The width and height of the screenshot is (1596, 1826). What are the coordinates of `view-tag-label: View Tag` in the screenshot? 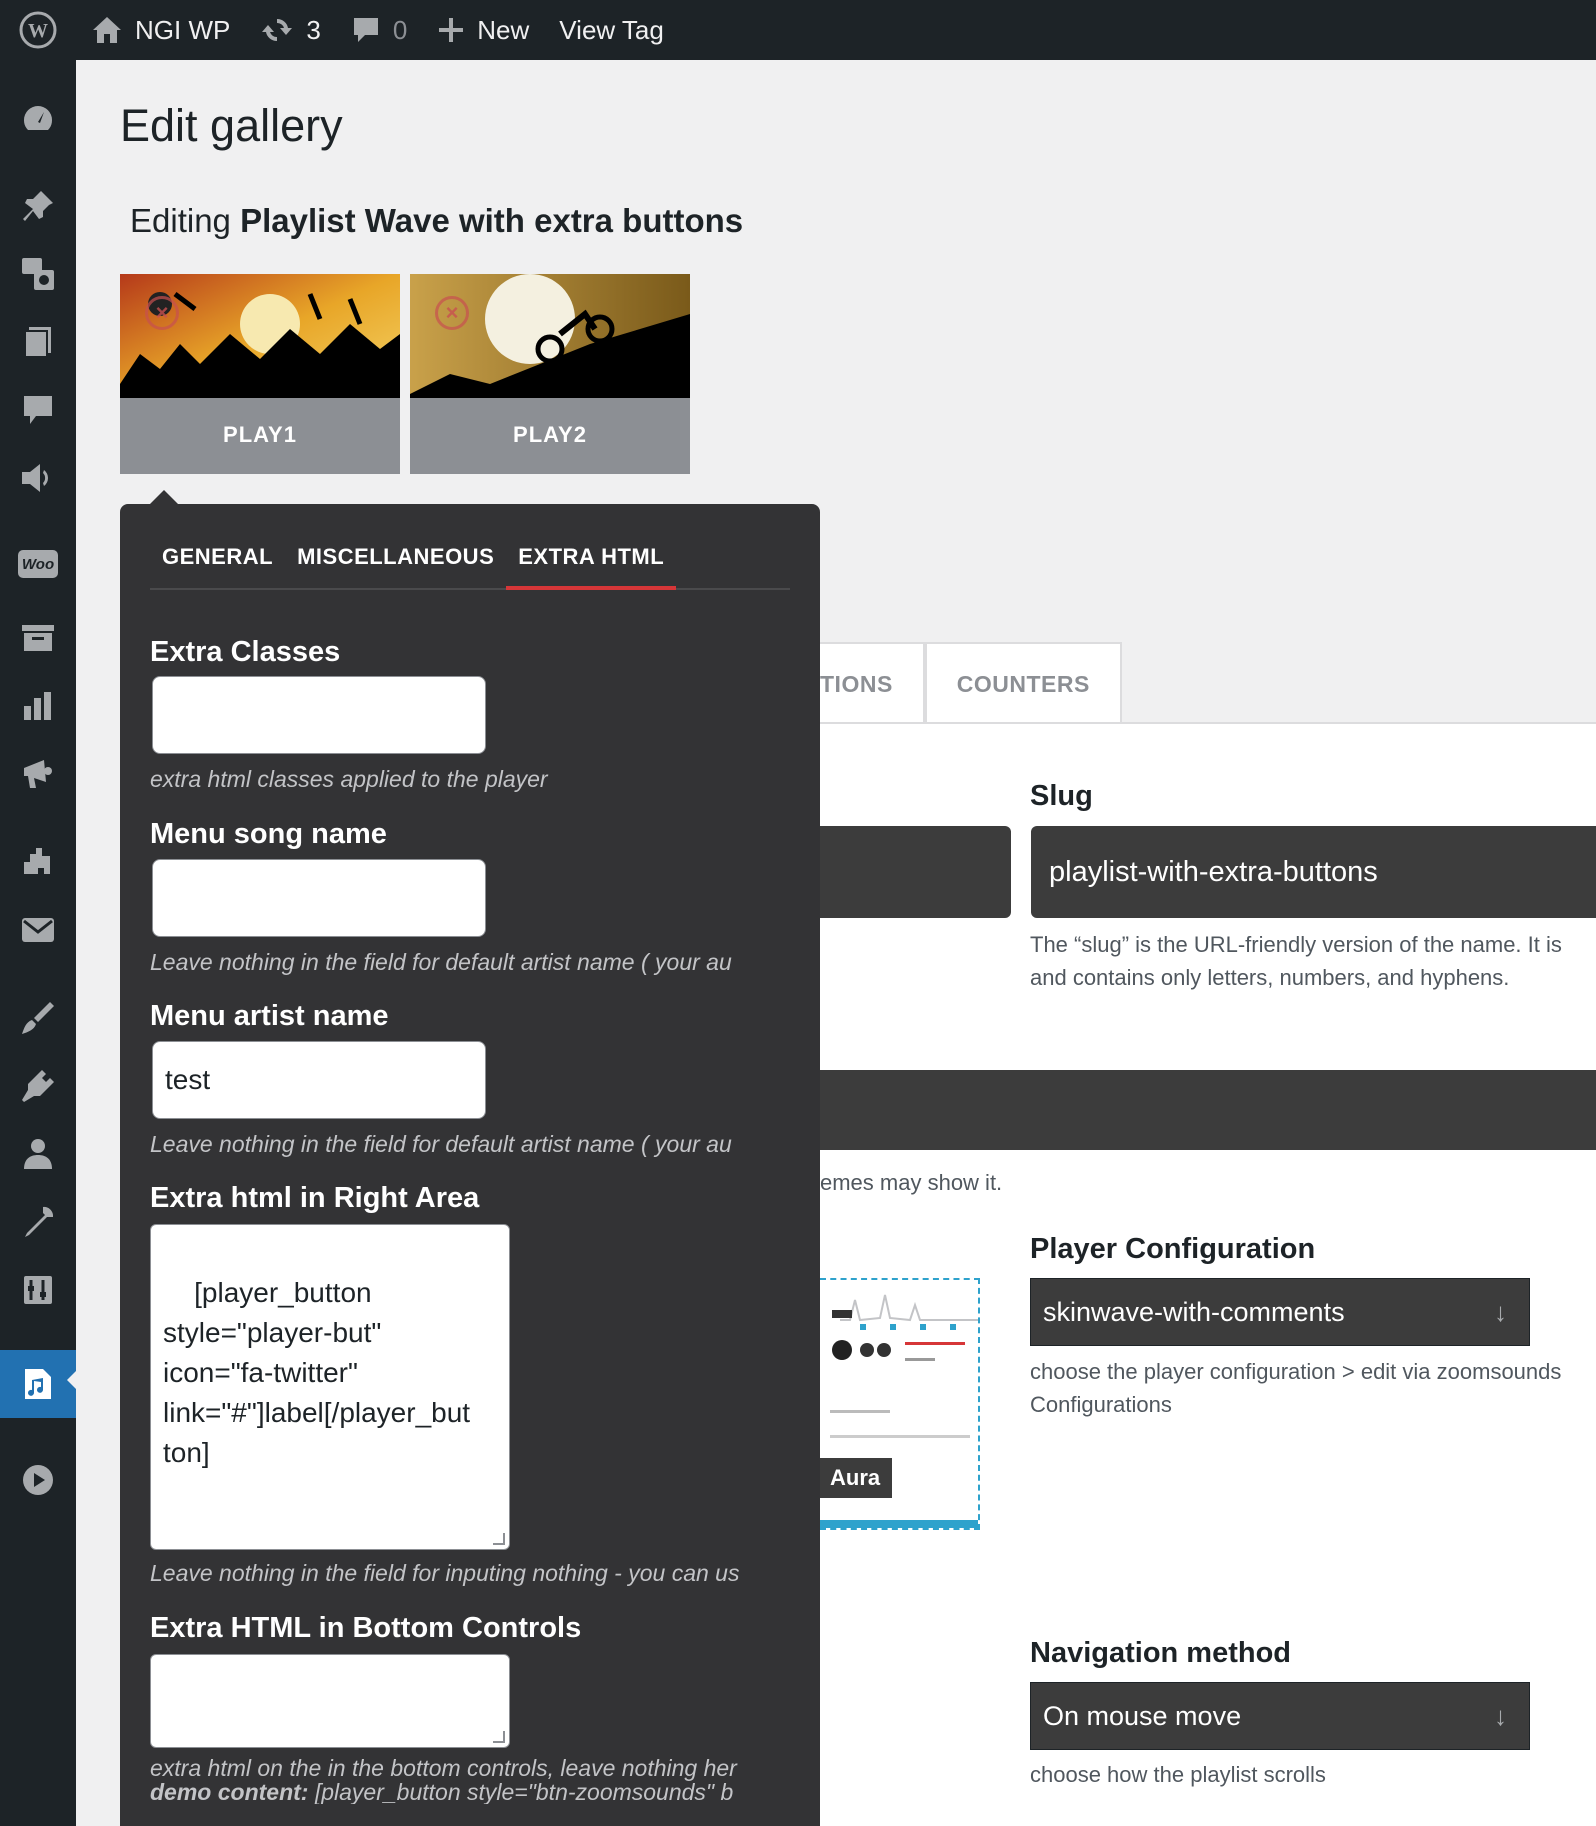 It's located at (611, 29).